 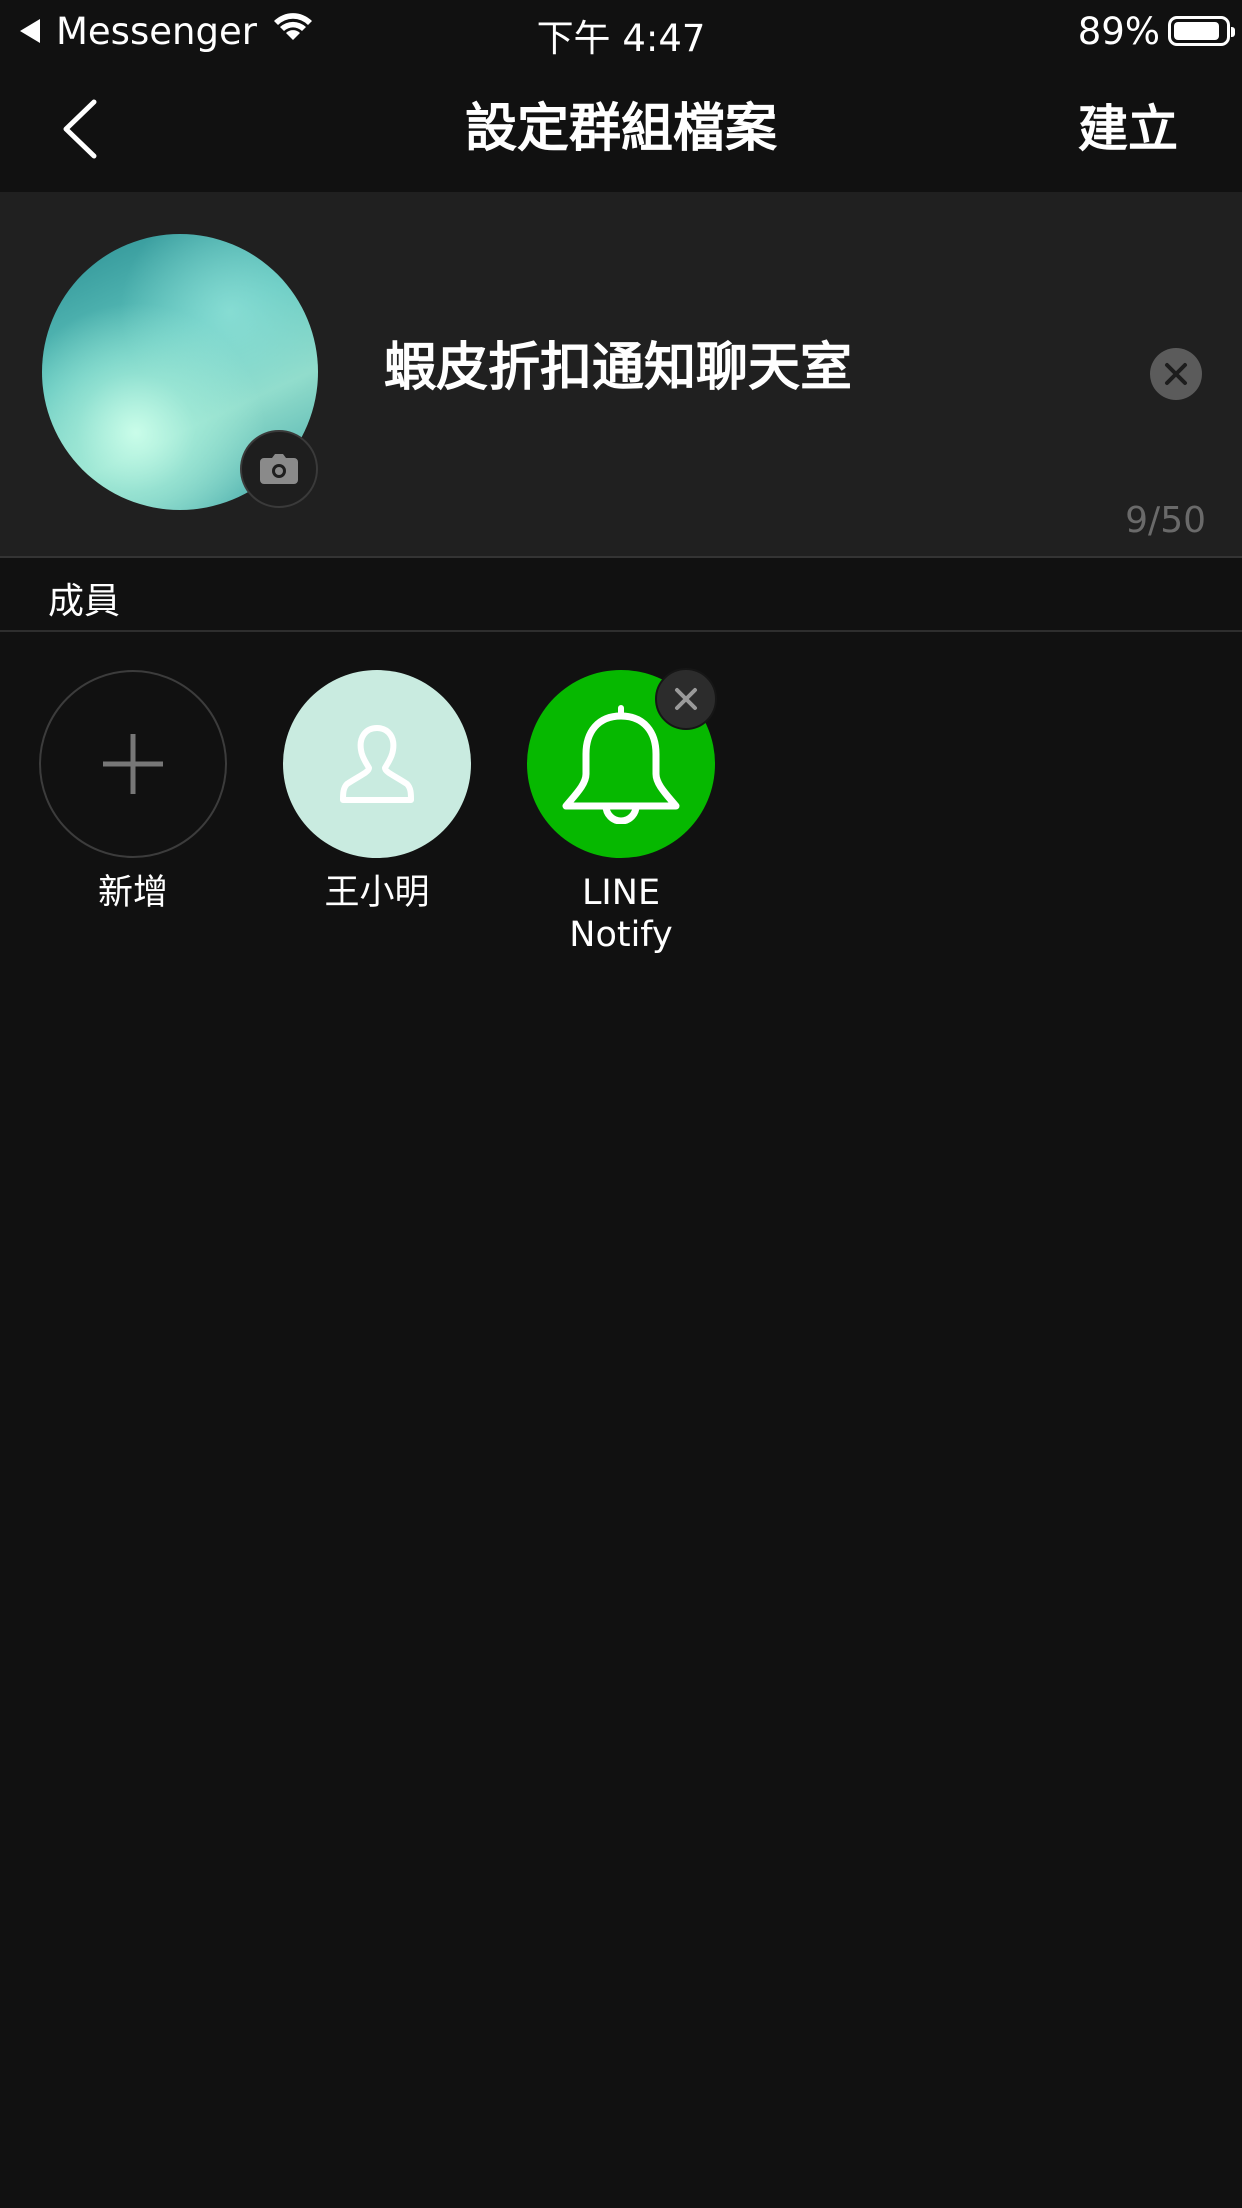 I want to click on person-icon, so click(x=377, y=764).